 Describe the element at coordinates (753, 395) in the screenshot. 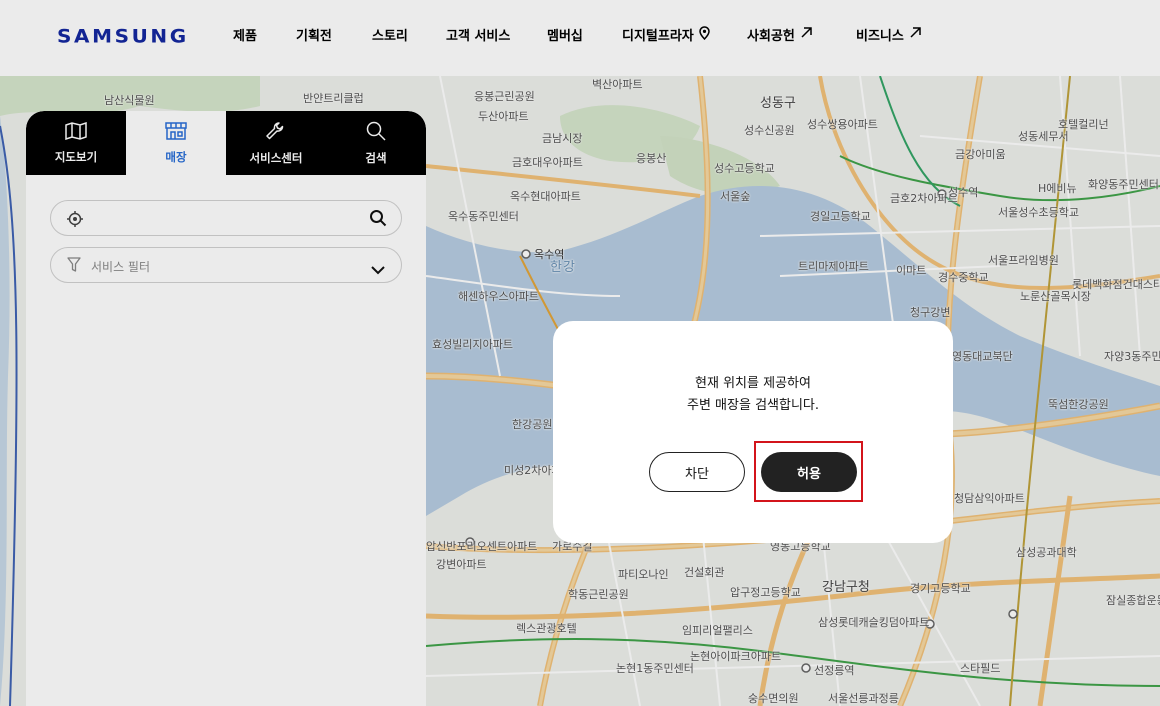

I see `dialog-message: 현재 위치를 제공하여 주변 매장을 검색합니다.` at that location.